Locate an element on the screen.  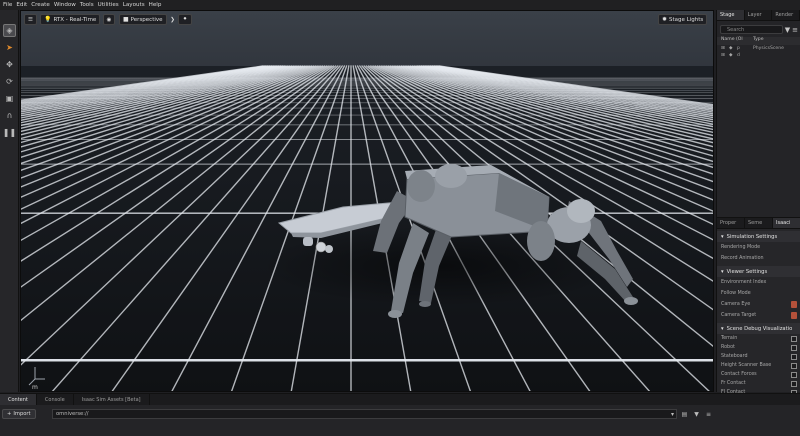
menu-tools: Tools is located at coordinates (87, 5).